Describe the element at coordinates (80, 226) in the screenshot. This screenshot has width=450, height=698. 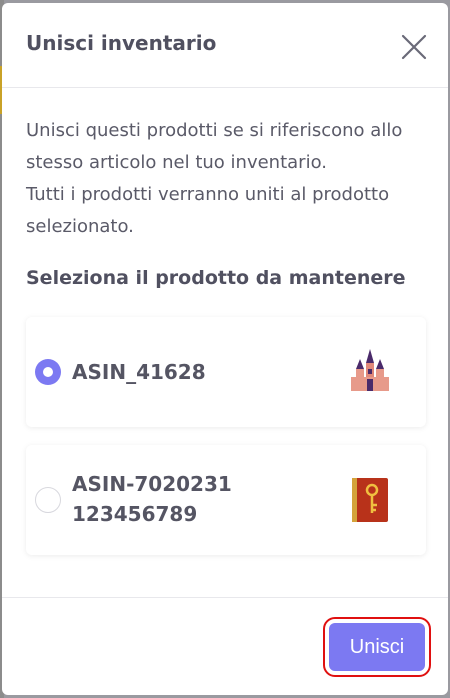
I see `description-line: selezionato.` at that location.